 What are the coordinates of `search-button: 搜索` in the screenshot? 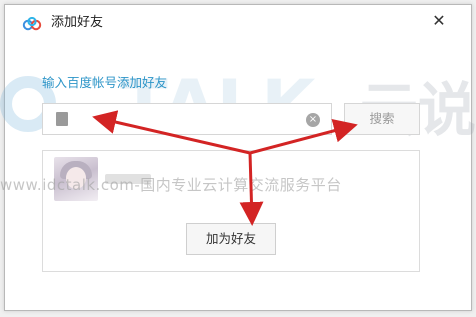 It's located at (382, 119).